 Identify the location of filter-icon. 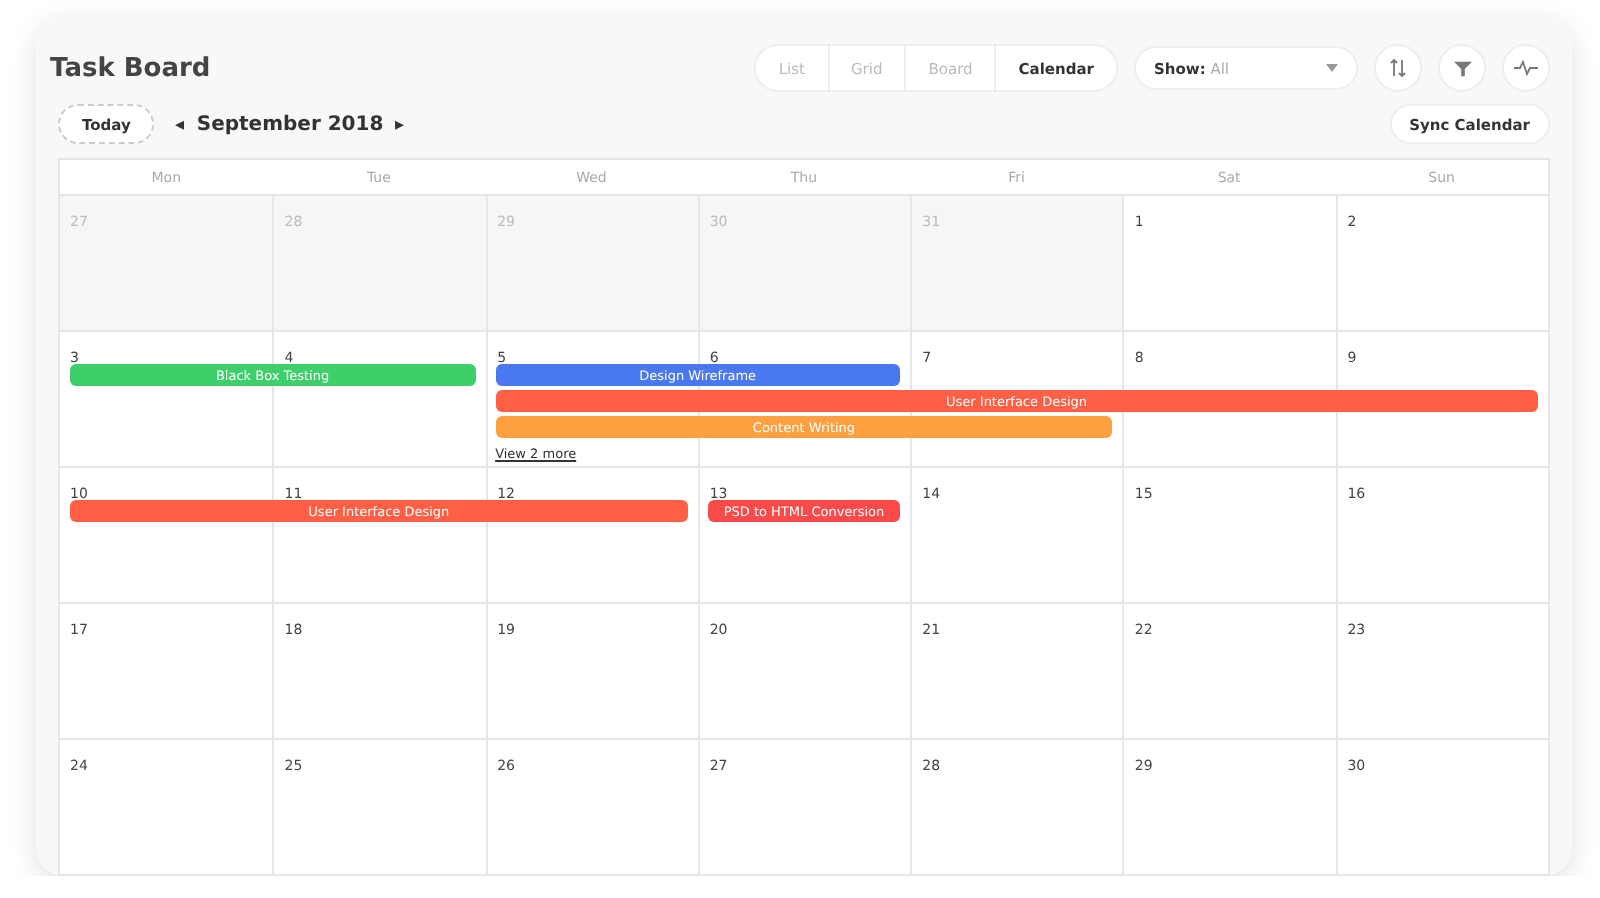
(1462, 68).